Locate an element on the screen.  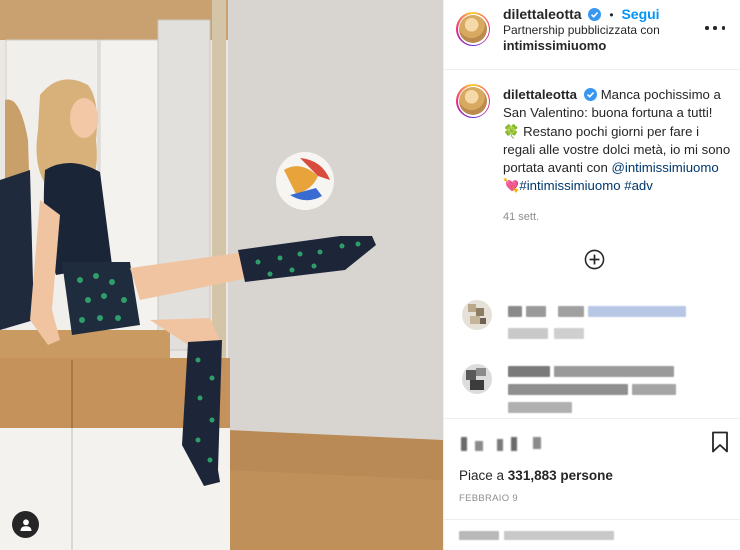
partnership-label: Partnership pubblicizzata con is located at coordinates (581, 30).